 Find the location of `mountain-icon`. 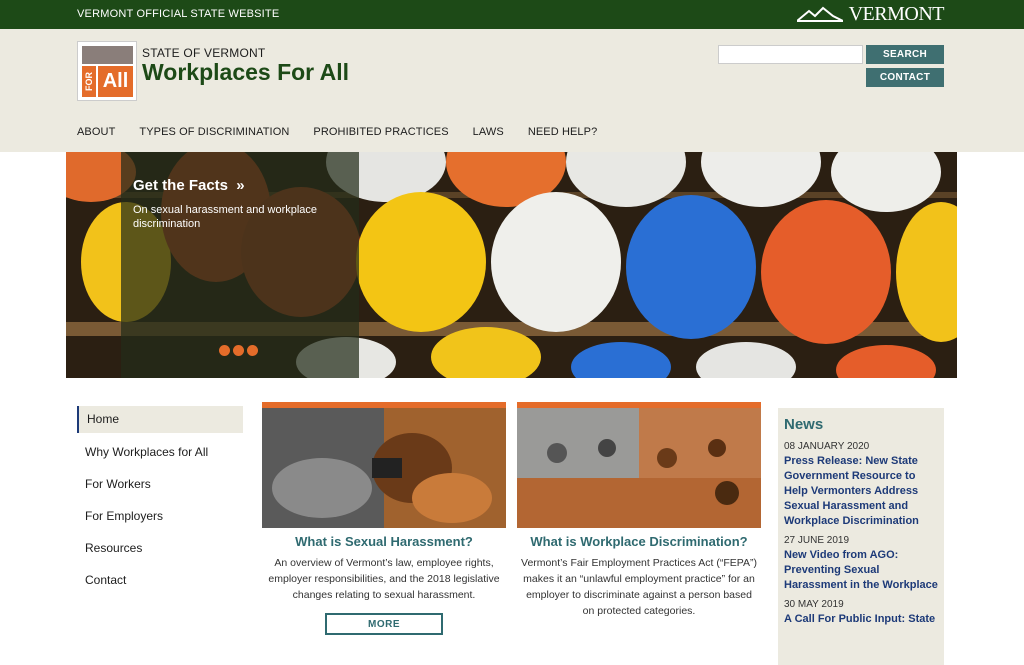

mountain-icon is located at coordinates (819, 14).